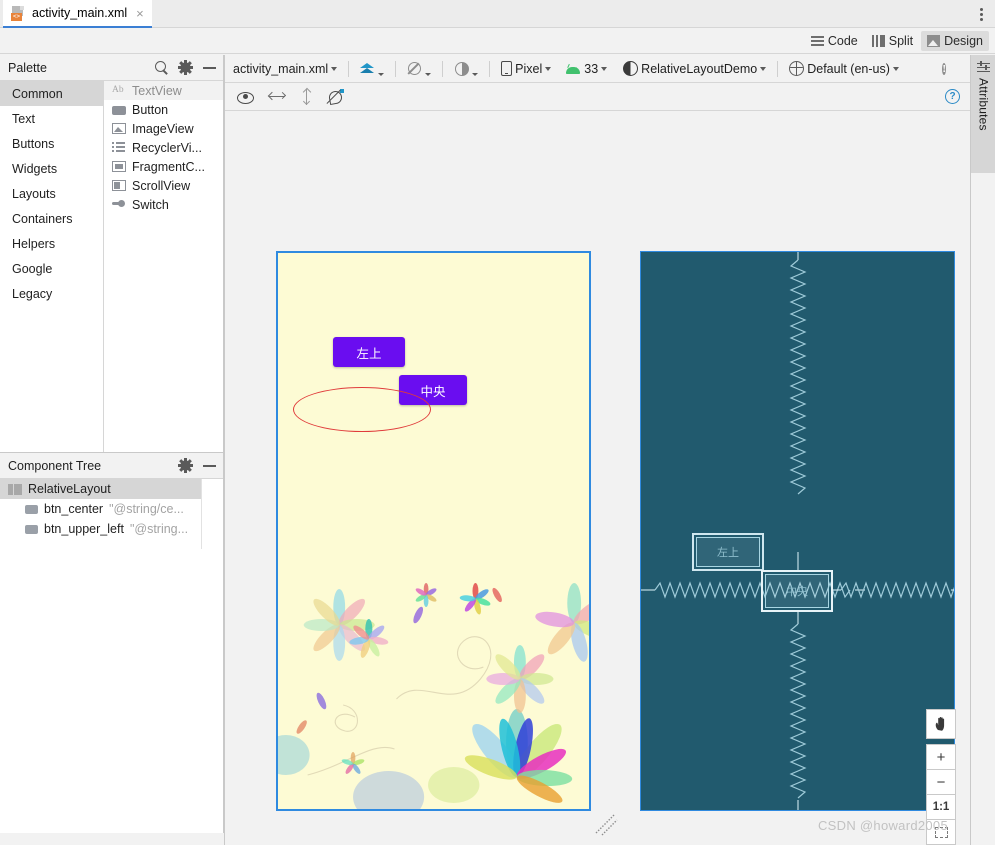  What do you see at coordinates (35, 168) in the screenshot?
I see `palette-category-label: Widgets` at bounding box center [35, 168].